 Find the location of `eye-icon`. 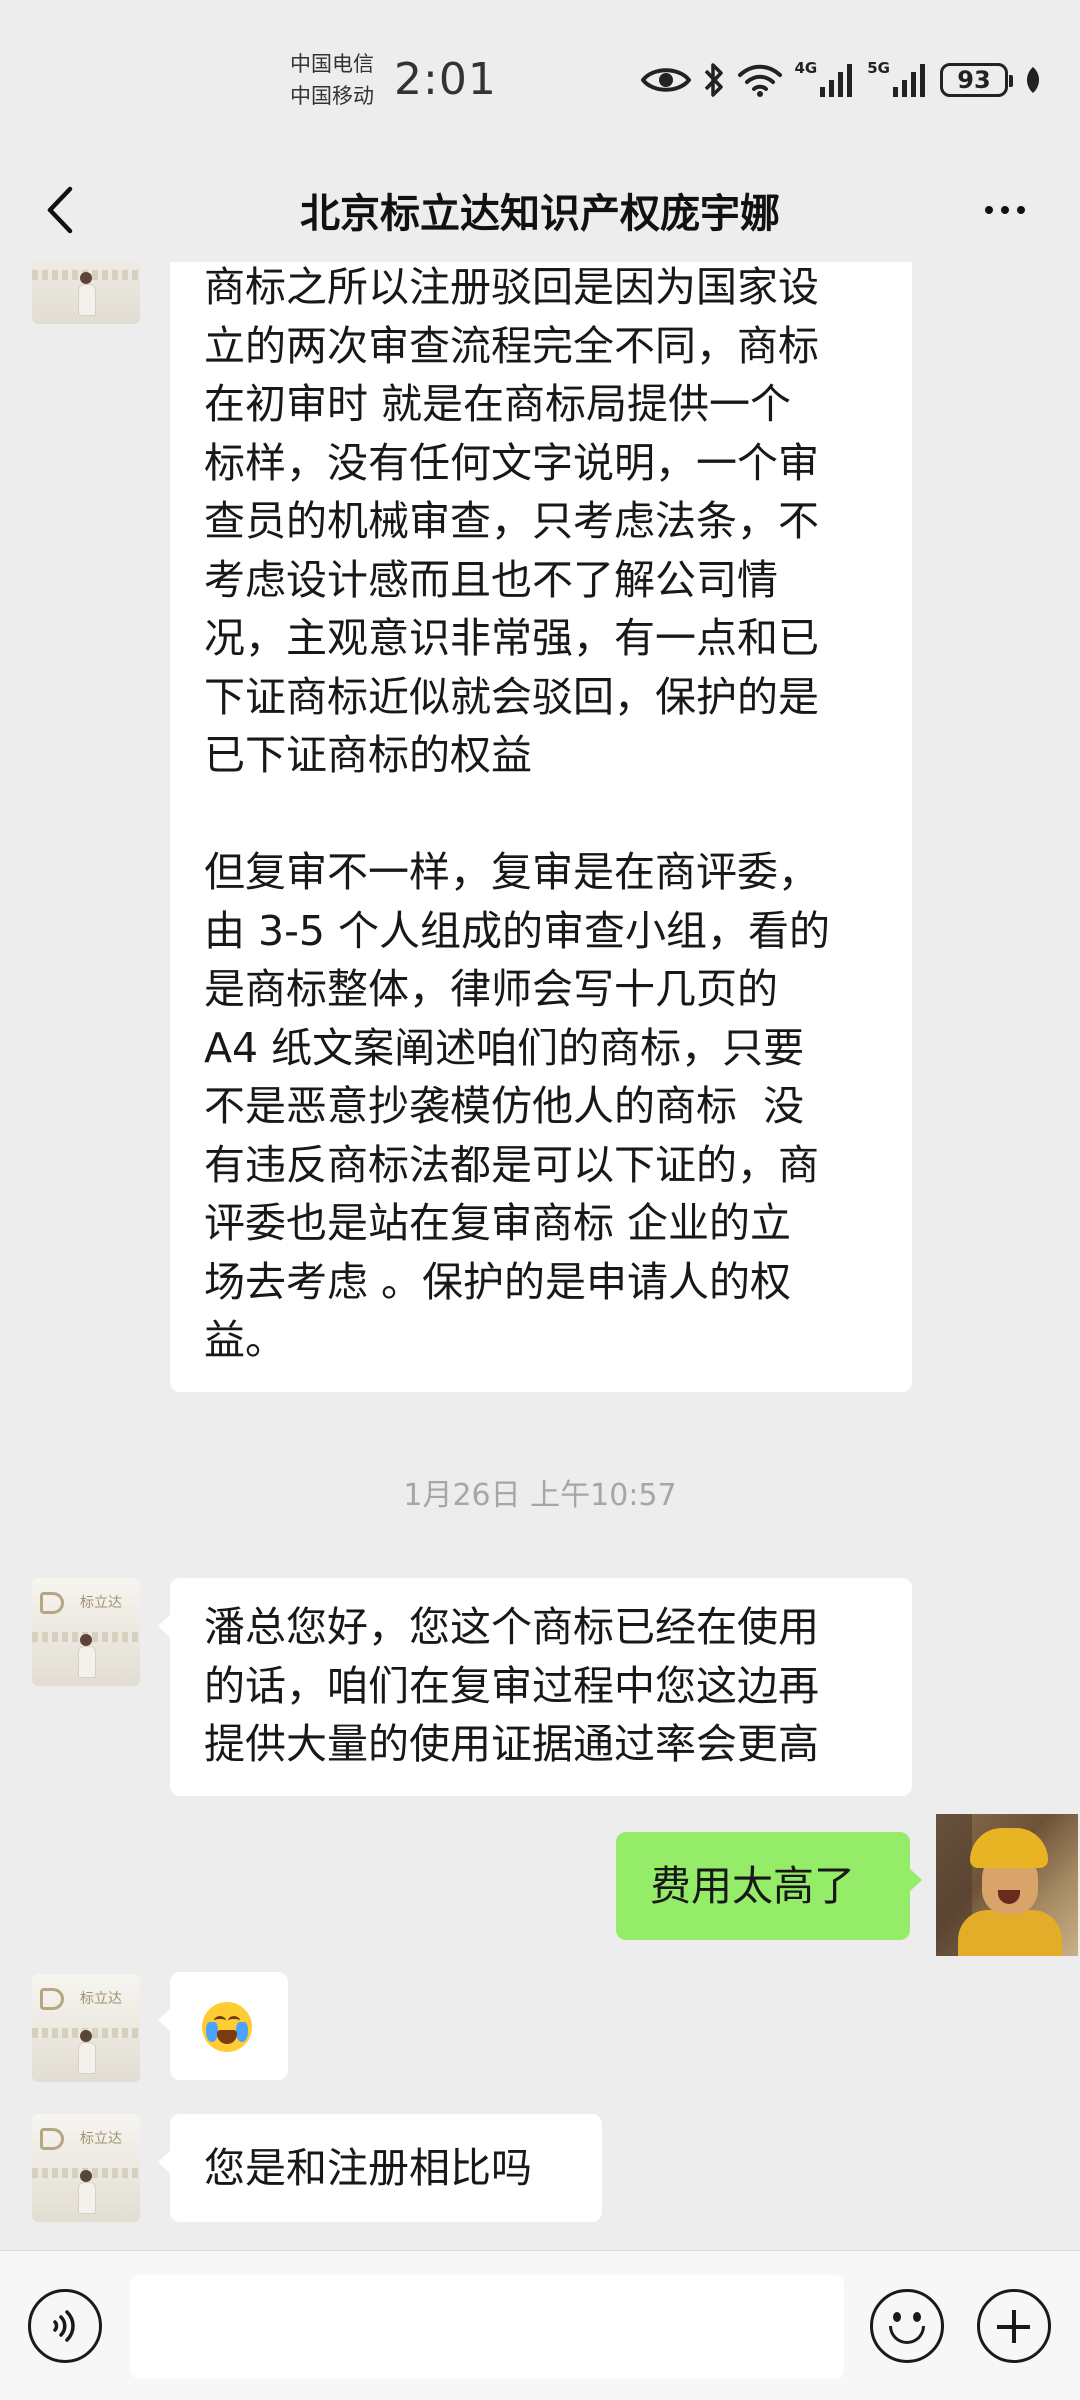

eye-icon is located at coordinates (665, 80).